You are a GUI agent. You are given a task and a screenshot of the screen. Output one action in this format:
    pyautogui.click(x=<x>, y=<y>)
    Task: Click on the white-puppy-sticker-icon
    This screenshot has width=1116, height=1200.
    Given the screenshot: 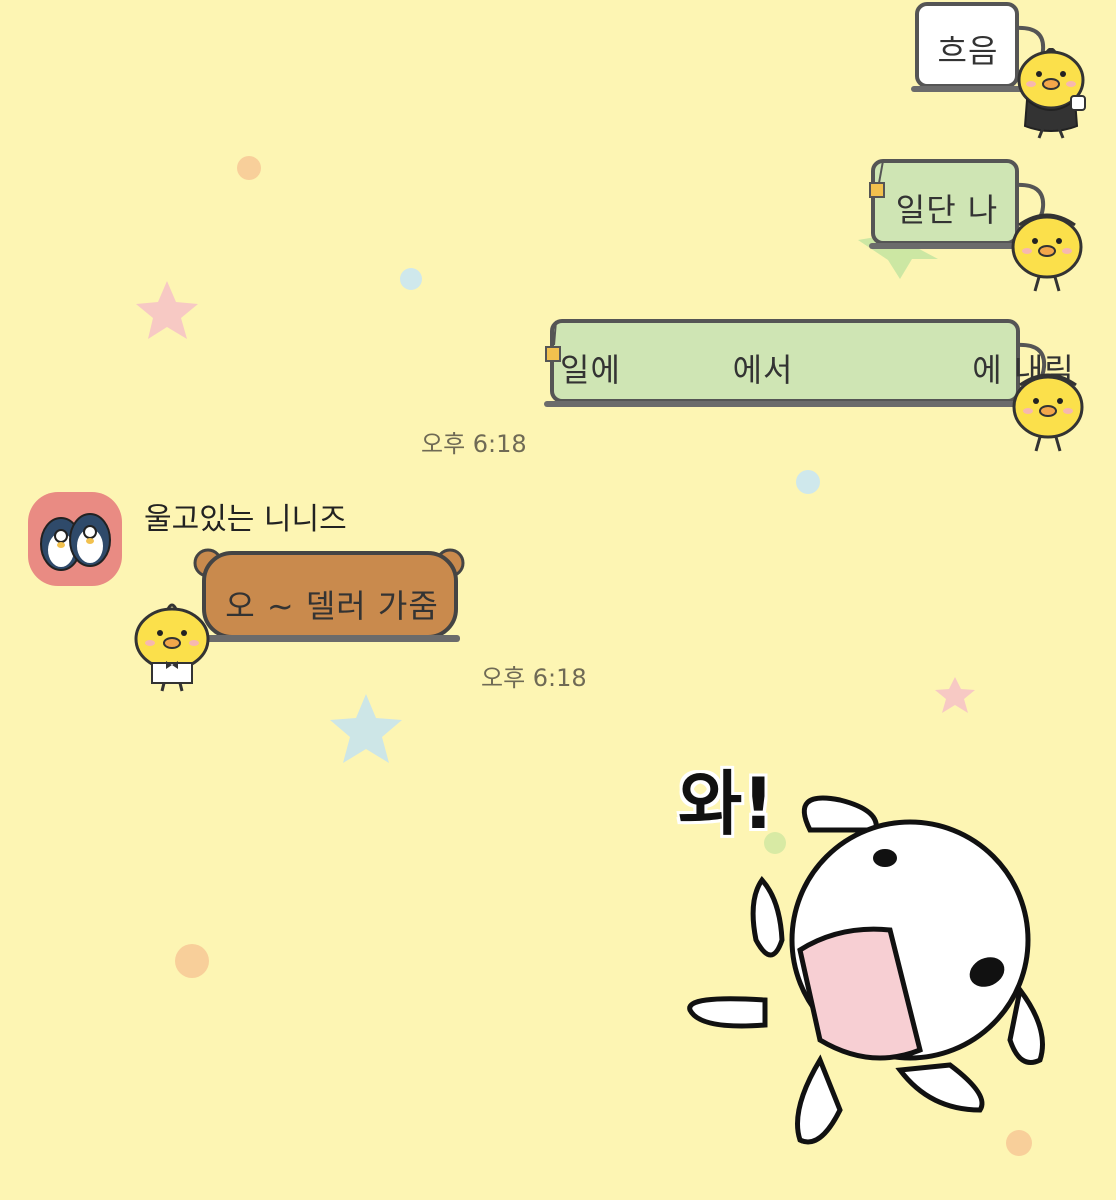 What is the action you would take?
    pyautogui.click(x=866, y=970)
    